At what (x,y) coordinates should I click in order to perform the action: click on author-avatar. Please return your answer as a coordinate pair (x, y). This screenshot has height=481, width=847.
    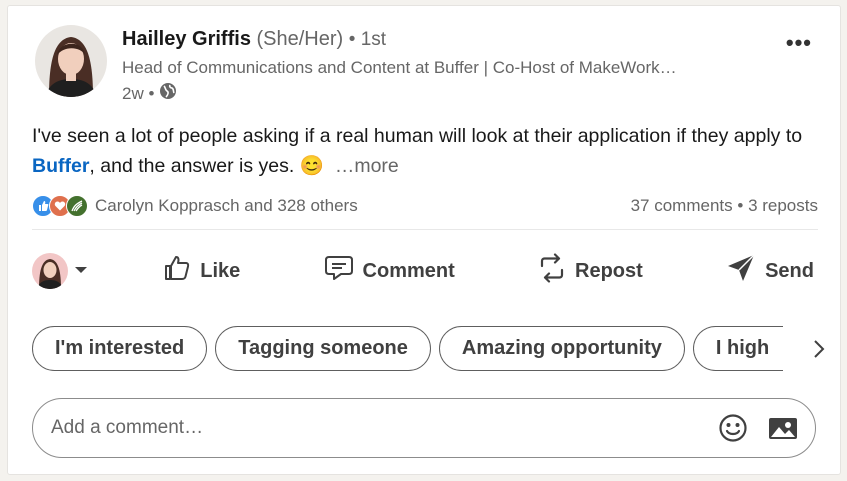
    Looking at the image, I should click on (71, 61).